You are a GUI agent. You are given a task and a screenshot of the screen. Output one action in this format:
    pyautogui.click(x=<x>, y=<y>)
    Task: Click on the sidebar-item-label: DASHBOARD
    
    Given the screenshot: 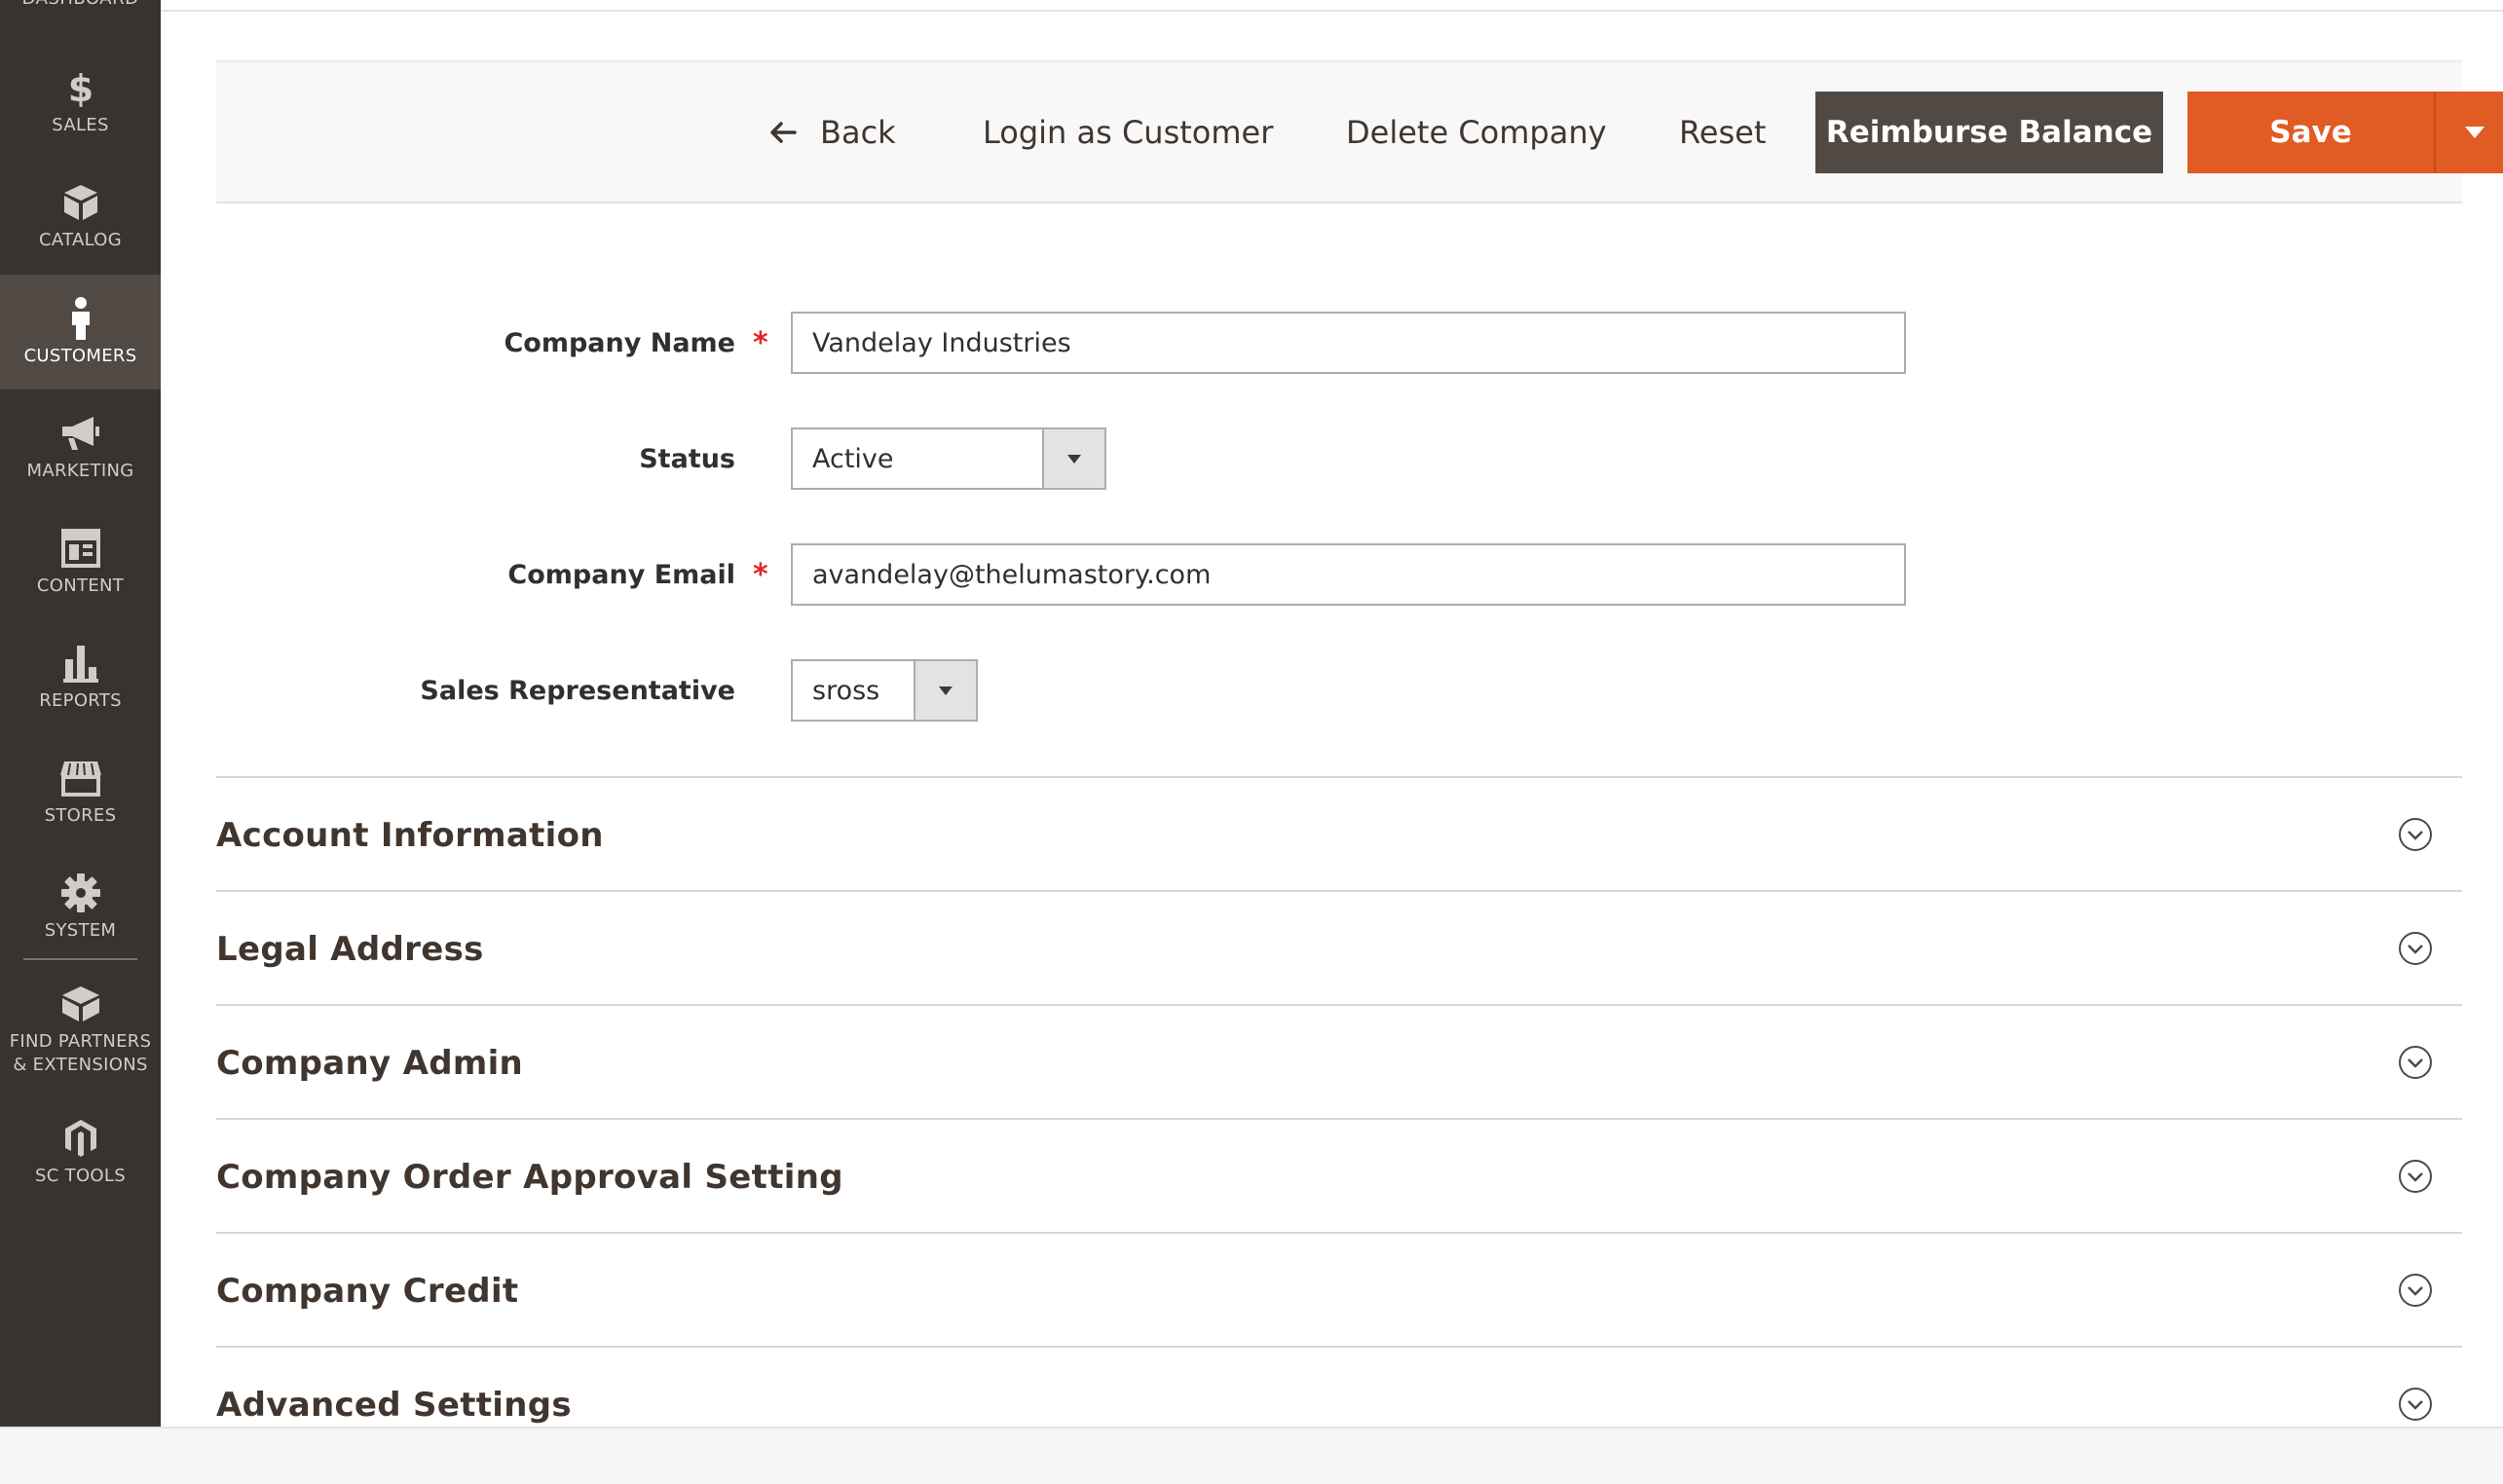 What is the action you would take?
    pyautogui.click(x=80, y=4)
    